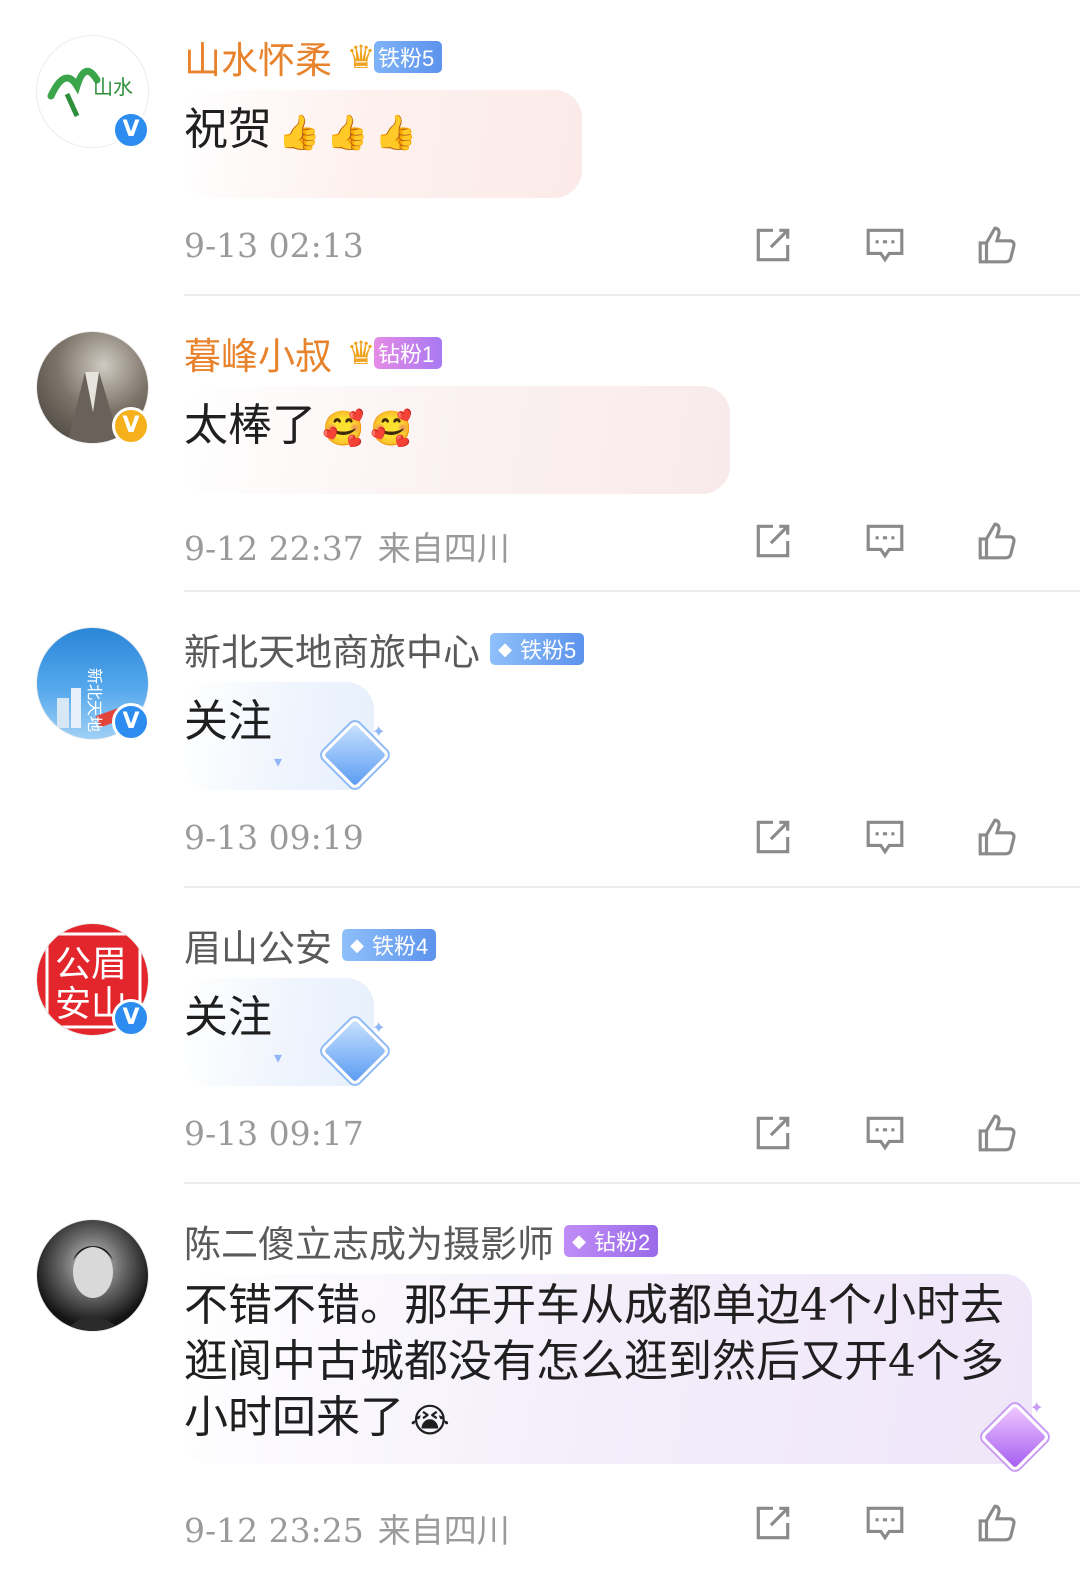 The image size is (1080, 1592). I want to click on comment-meta: 9-13 09:19, so click(274, 837).